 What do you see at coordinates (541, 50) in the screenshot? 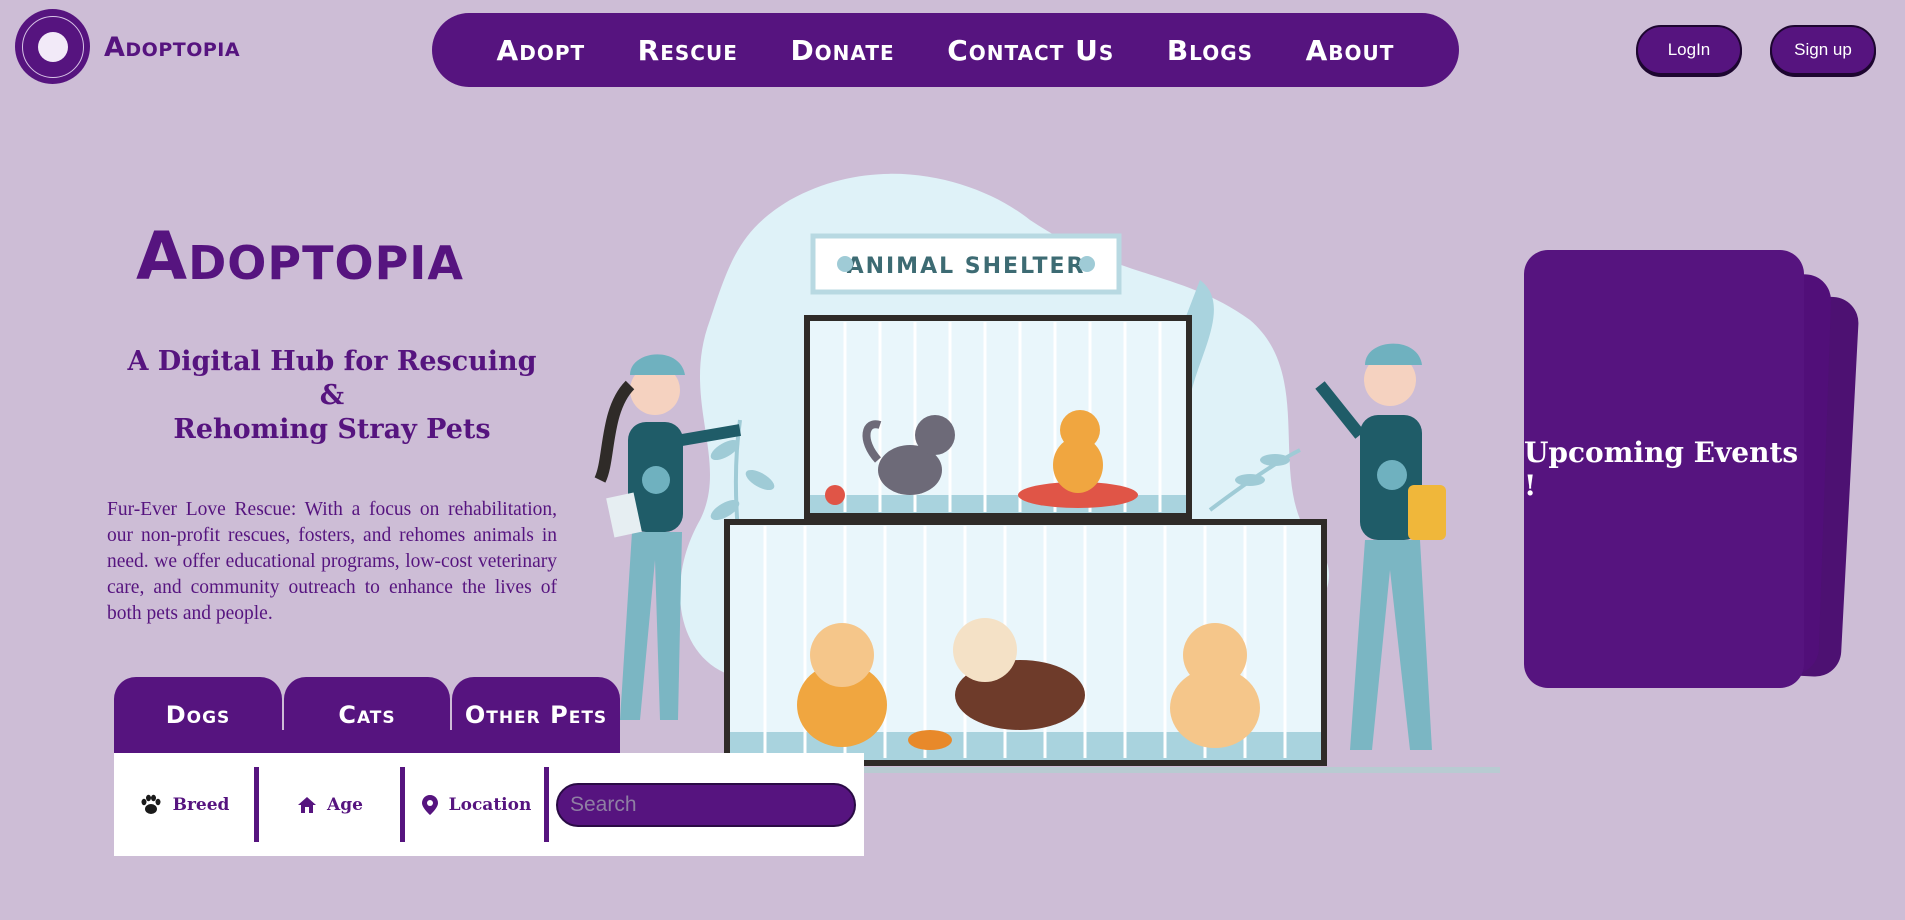
I see `nav-adopt: Adopt` at bounding box center [541, 50].